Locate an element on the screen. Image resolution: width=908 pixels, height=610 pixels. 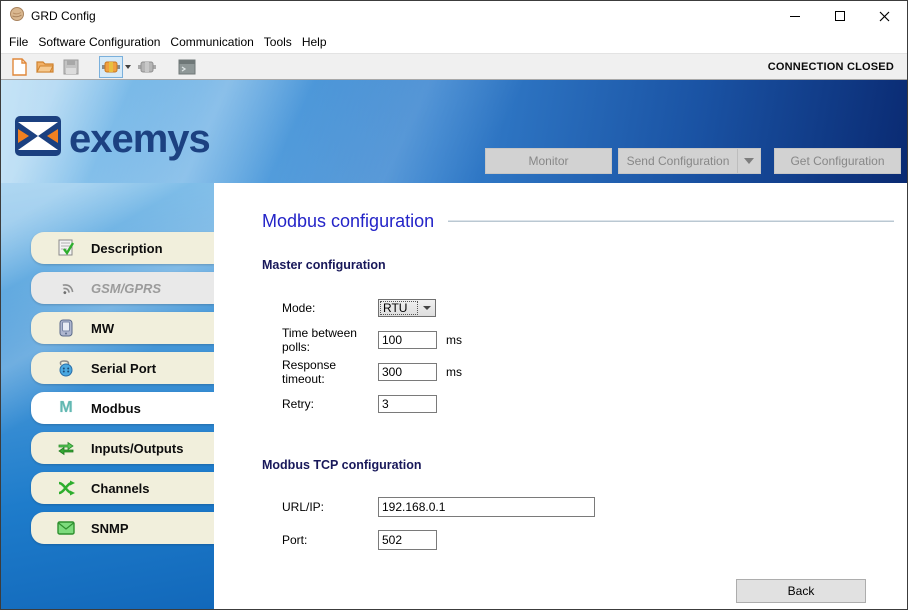
time-between-polls-input is located at coordinates (407, 340).